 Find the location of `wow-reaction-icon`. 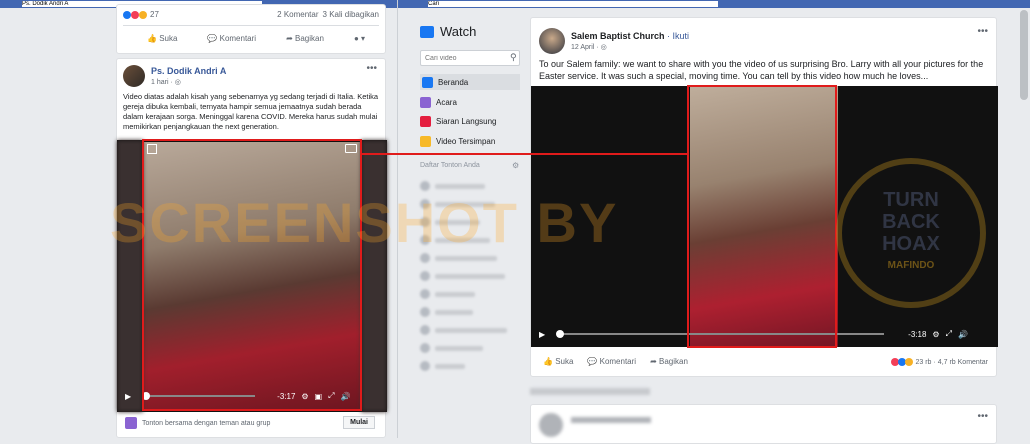

wow-reaction-icon is located at coordinates (909, 362).